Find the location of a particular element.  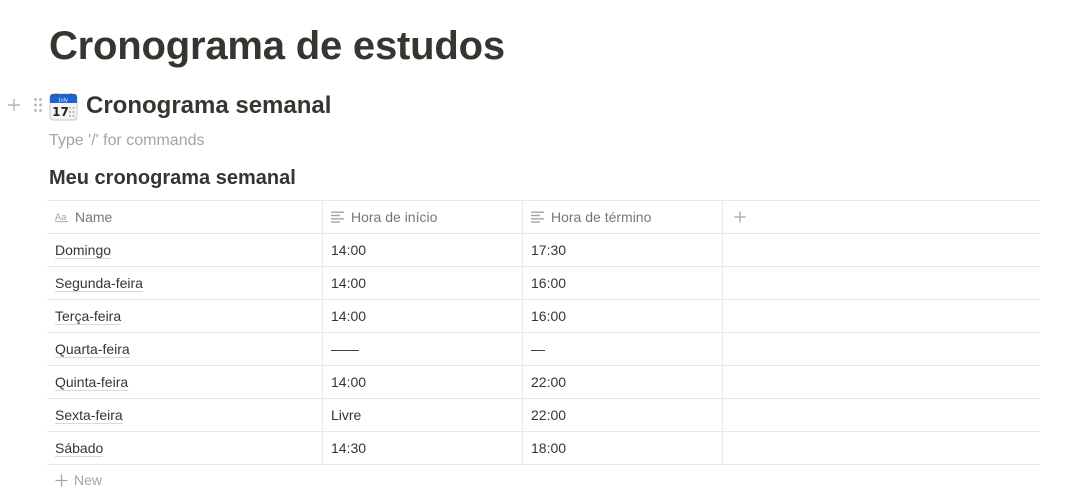

name-cell: Quinta-feira is located at coordinates (185, 382).